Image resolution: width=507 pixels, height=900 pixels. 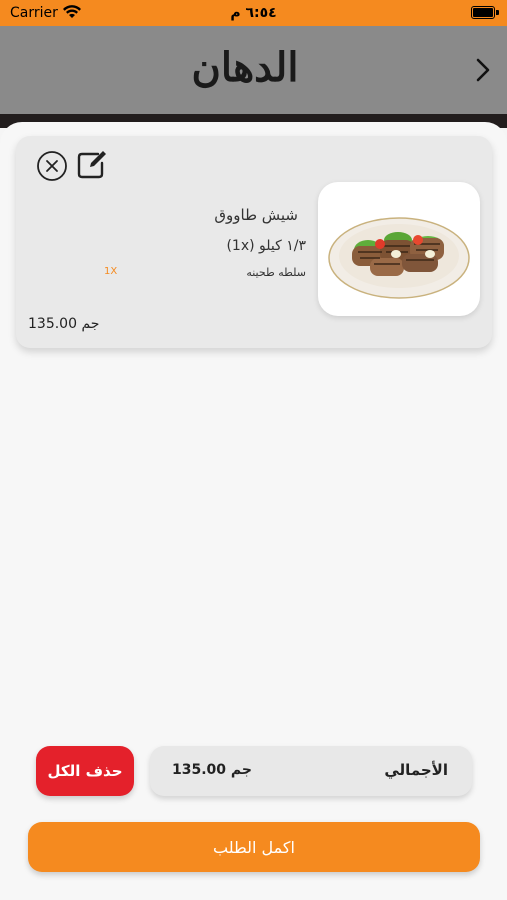 I want to click on addon-name: سلطه طحينه, so click(x=276, y=272).